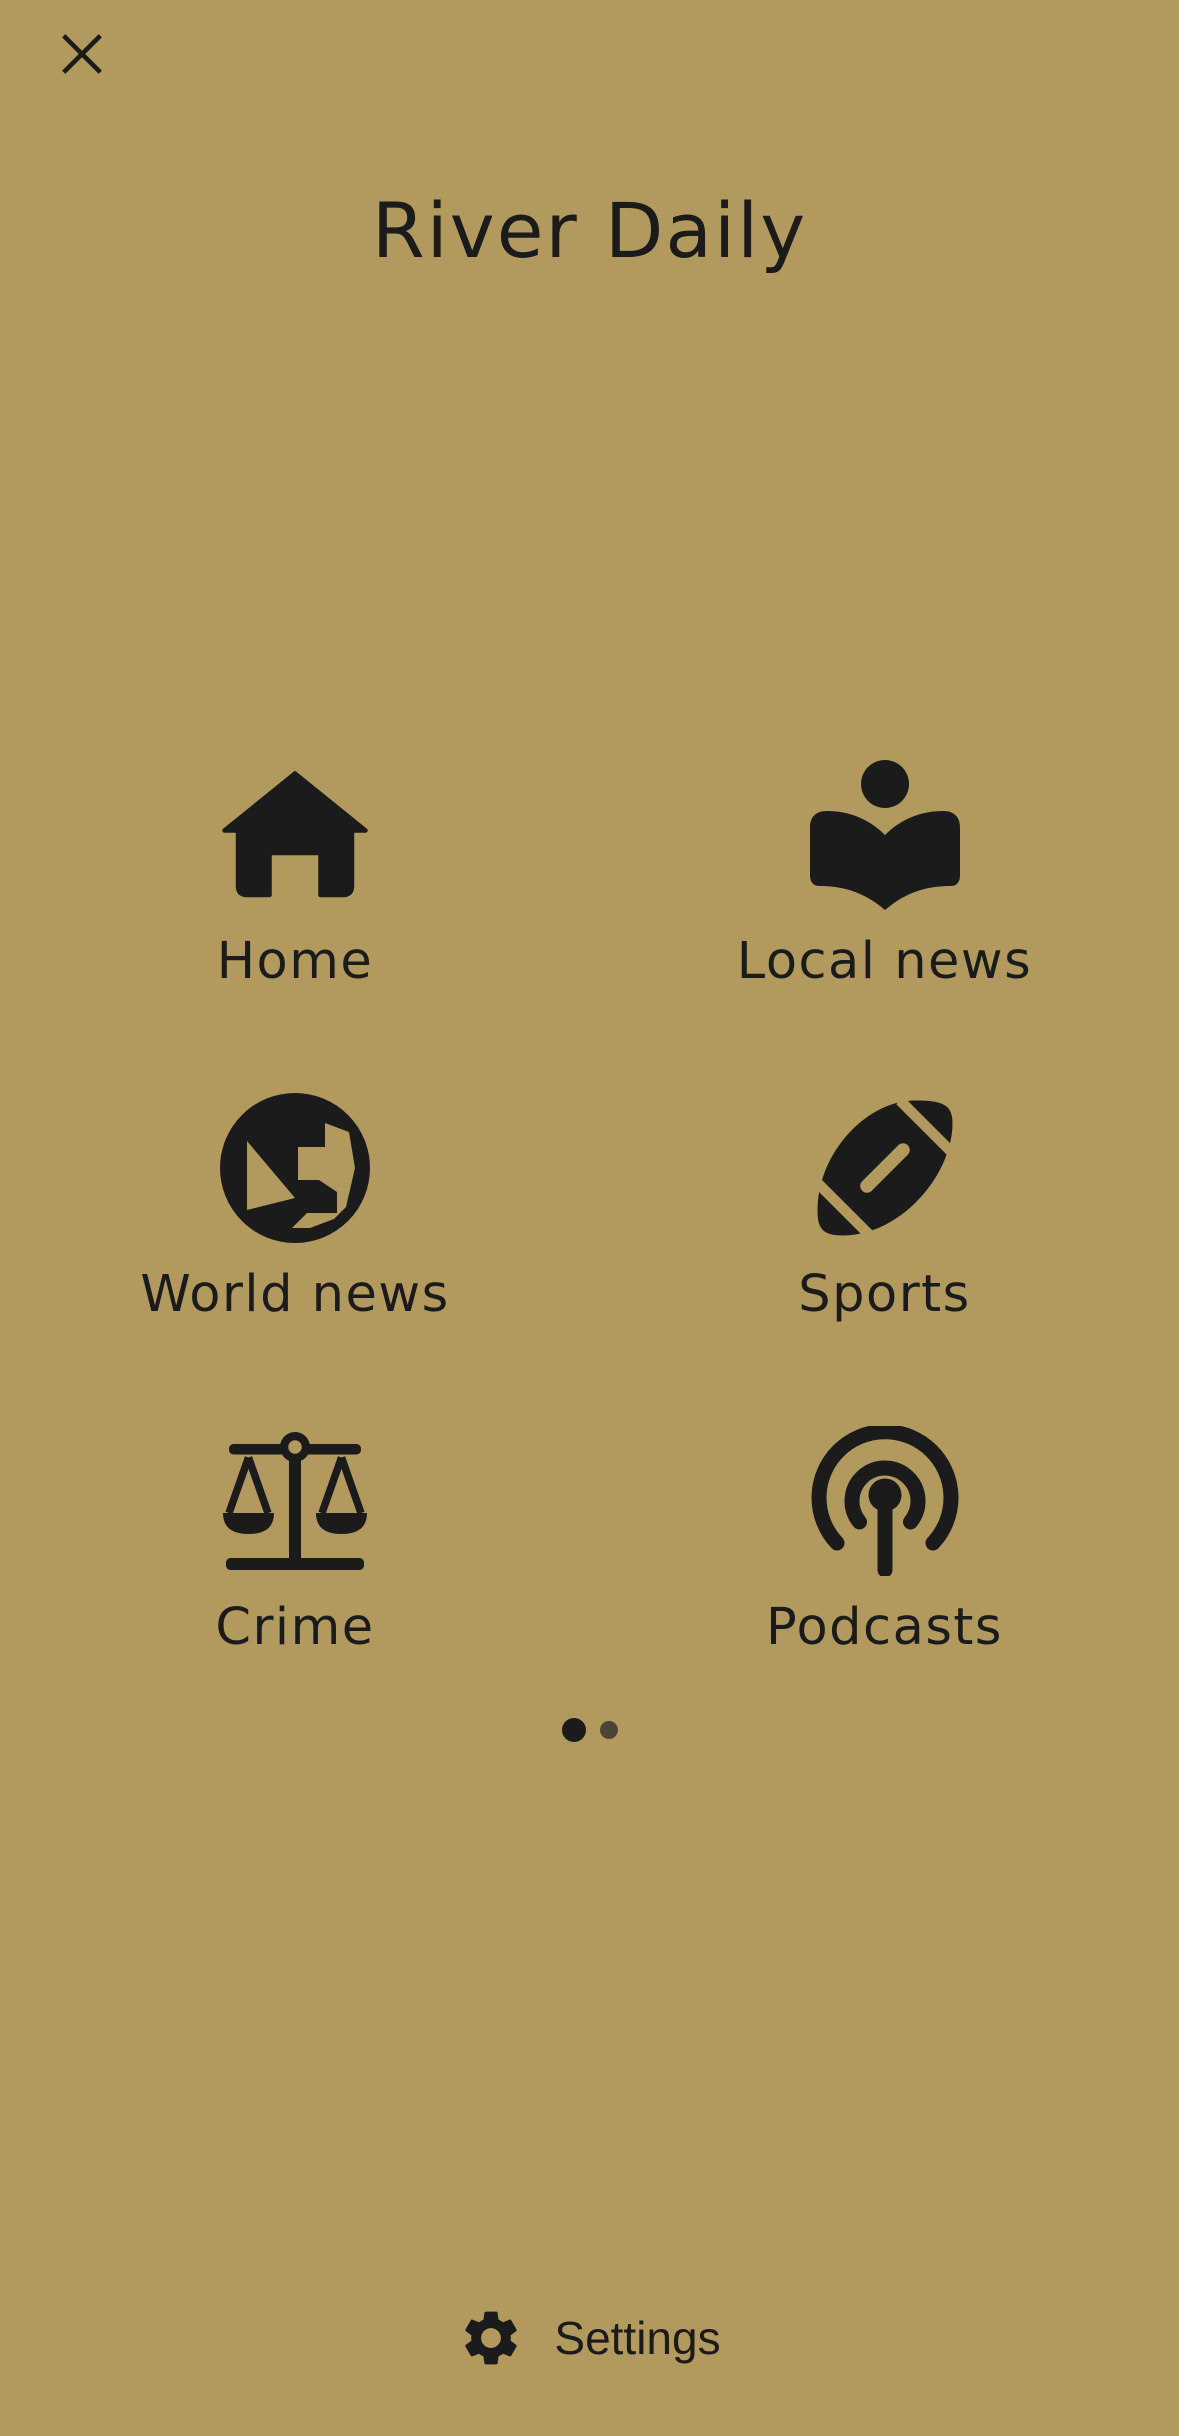 This screenshot has height=2436, width=1179. What do you see at coordinates (295, 835) in the screenshot?
I see `home-icon` at bounding box center [295, 835].